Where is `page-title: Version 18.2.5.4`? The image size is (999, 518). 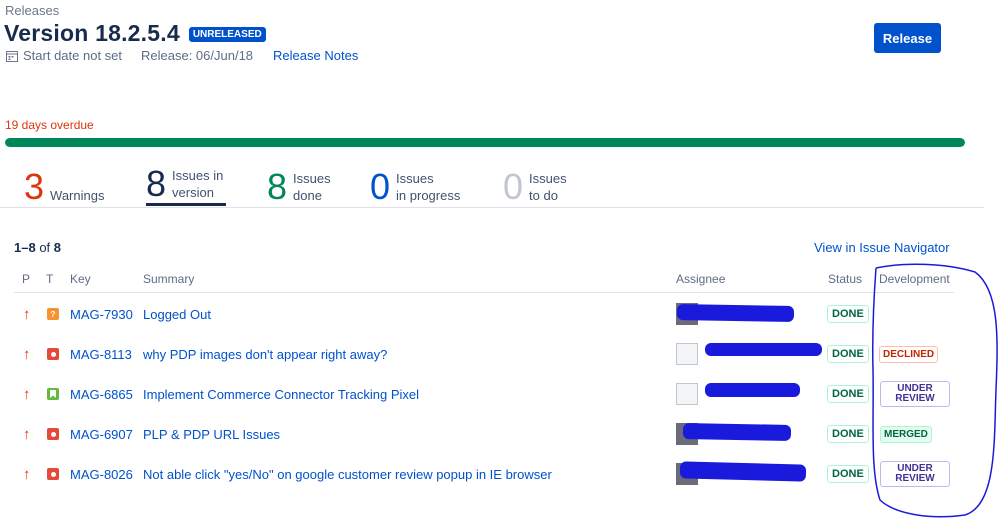
page-title: Version 18.2.5.4 is located at coordinates (92, 33).